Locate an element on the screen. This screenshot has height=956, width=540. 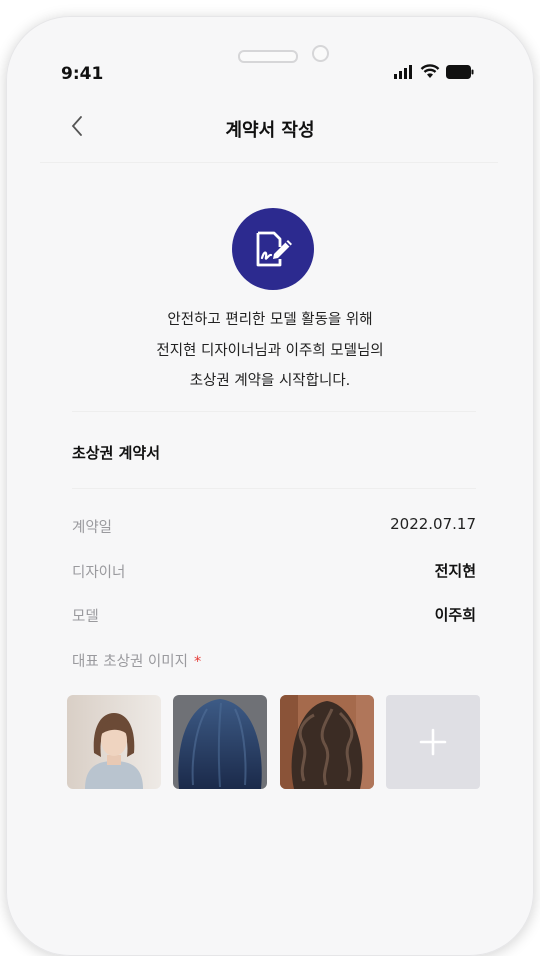
contract-date-label: 계약일 is located at coordinates (92, 528).